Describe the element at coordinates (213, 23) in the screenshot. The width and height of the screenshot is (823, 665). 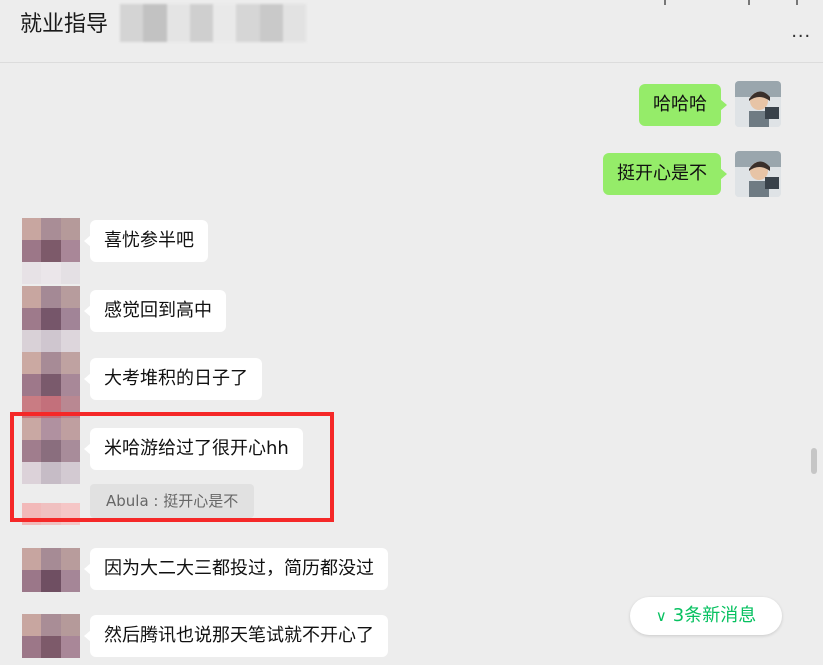
I see `title-mosaic` at that location.